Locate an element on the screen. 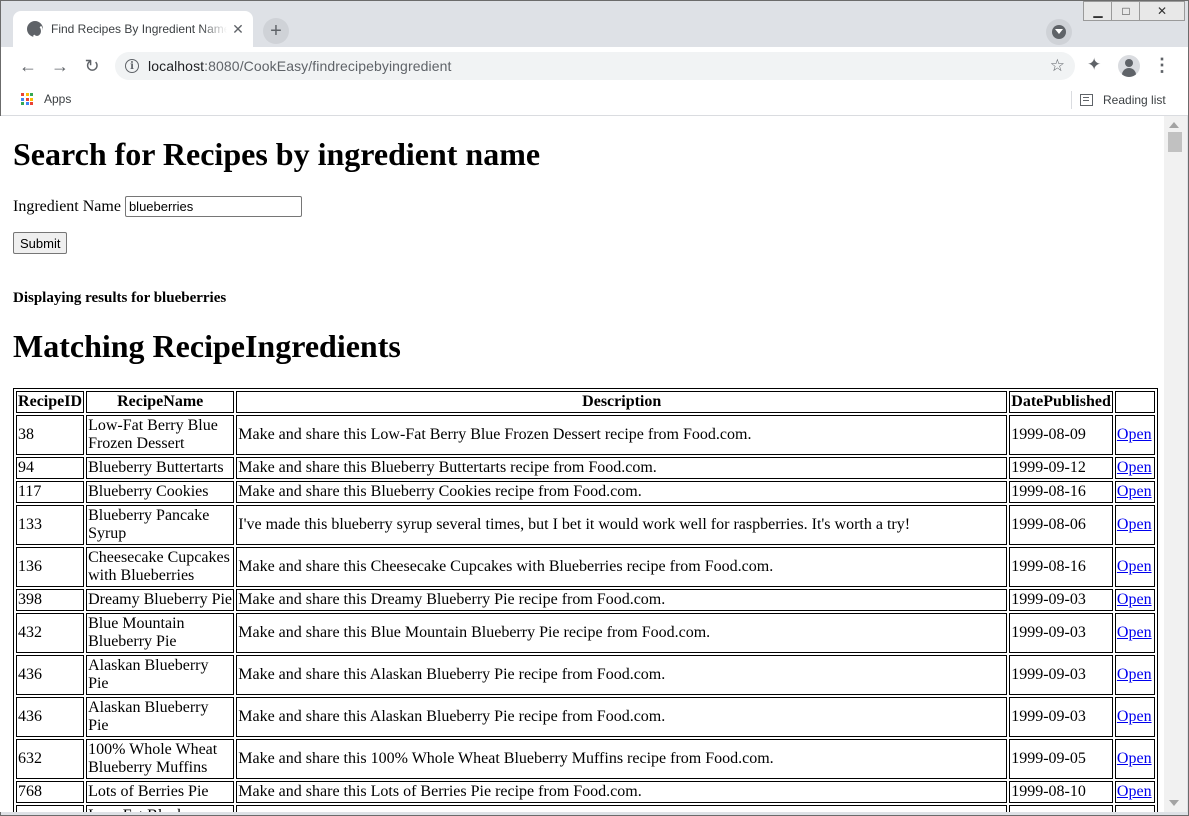  cell-recipe-id: 94 is located at coordinates (50, 468).